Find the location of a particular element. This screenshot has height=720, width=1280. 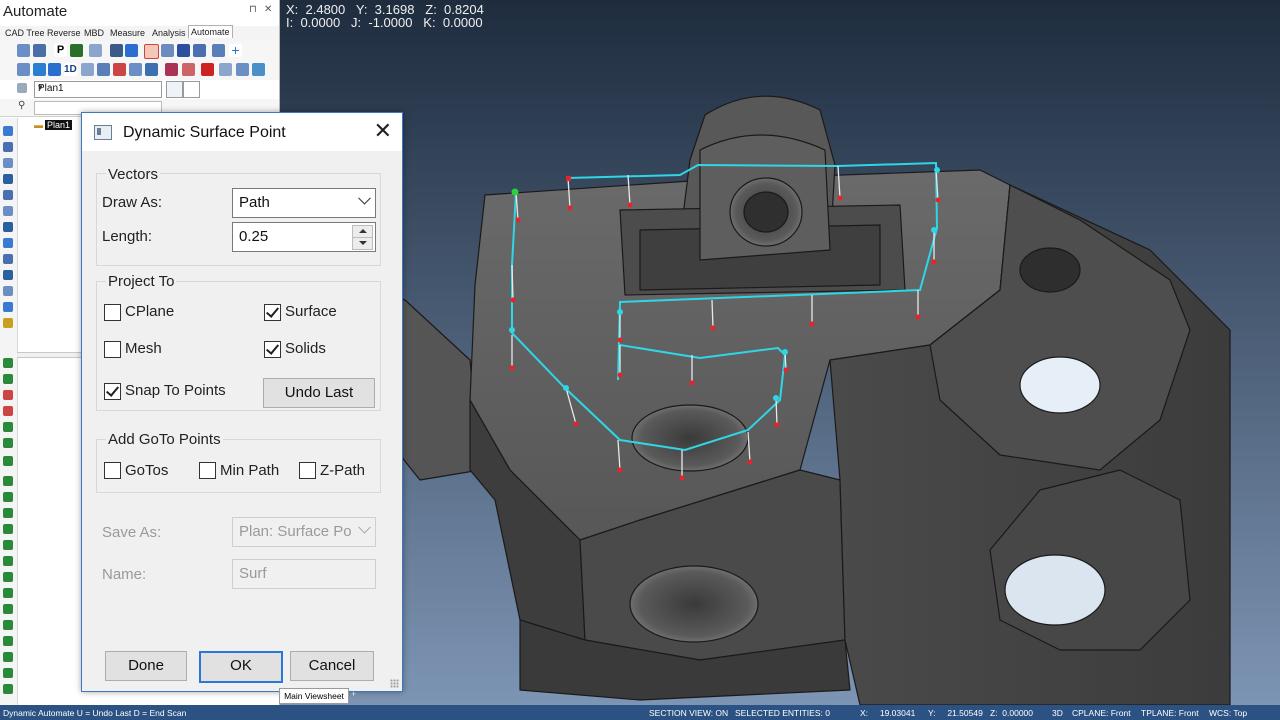

construct-curve-icon is located at coordinates (8, 657).